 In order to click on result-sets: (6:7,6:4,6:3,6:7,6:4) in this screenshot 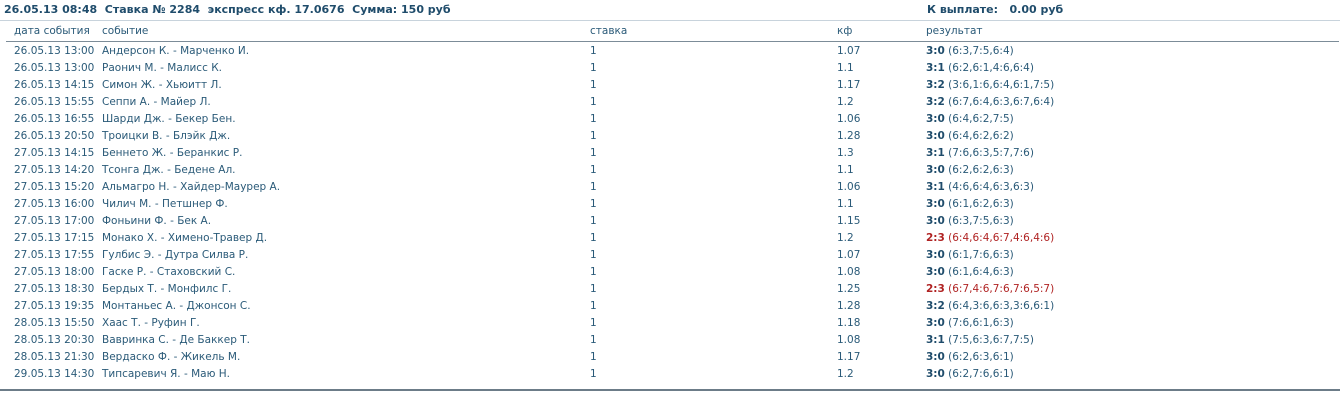, I will do `click(1001, 101)`.